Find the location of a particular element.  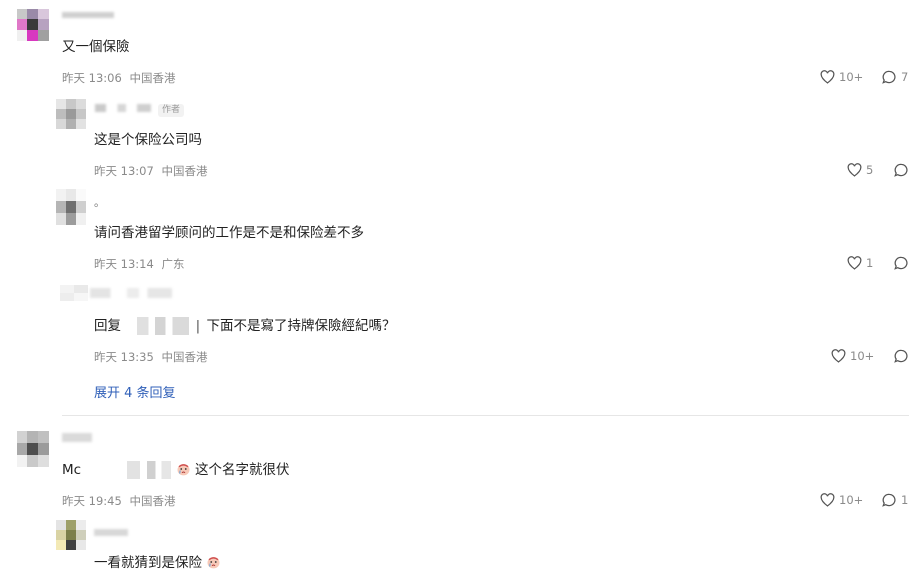

expand-replies-link: 展开 4 条回复 is located at coordinates (135, 391).